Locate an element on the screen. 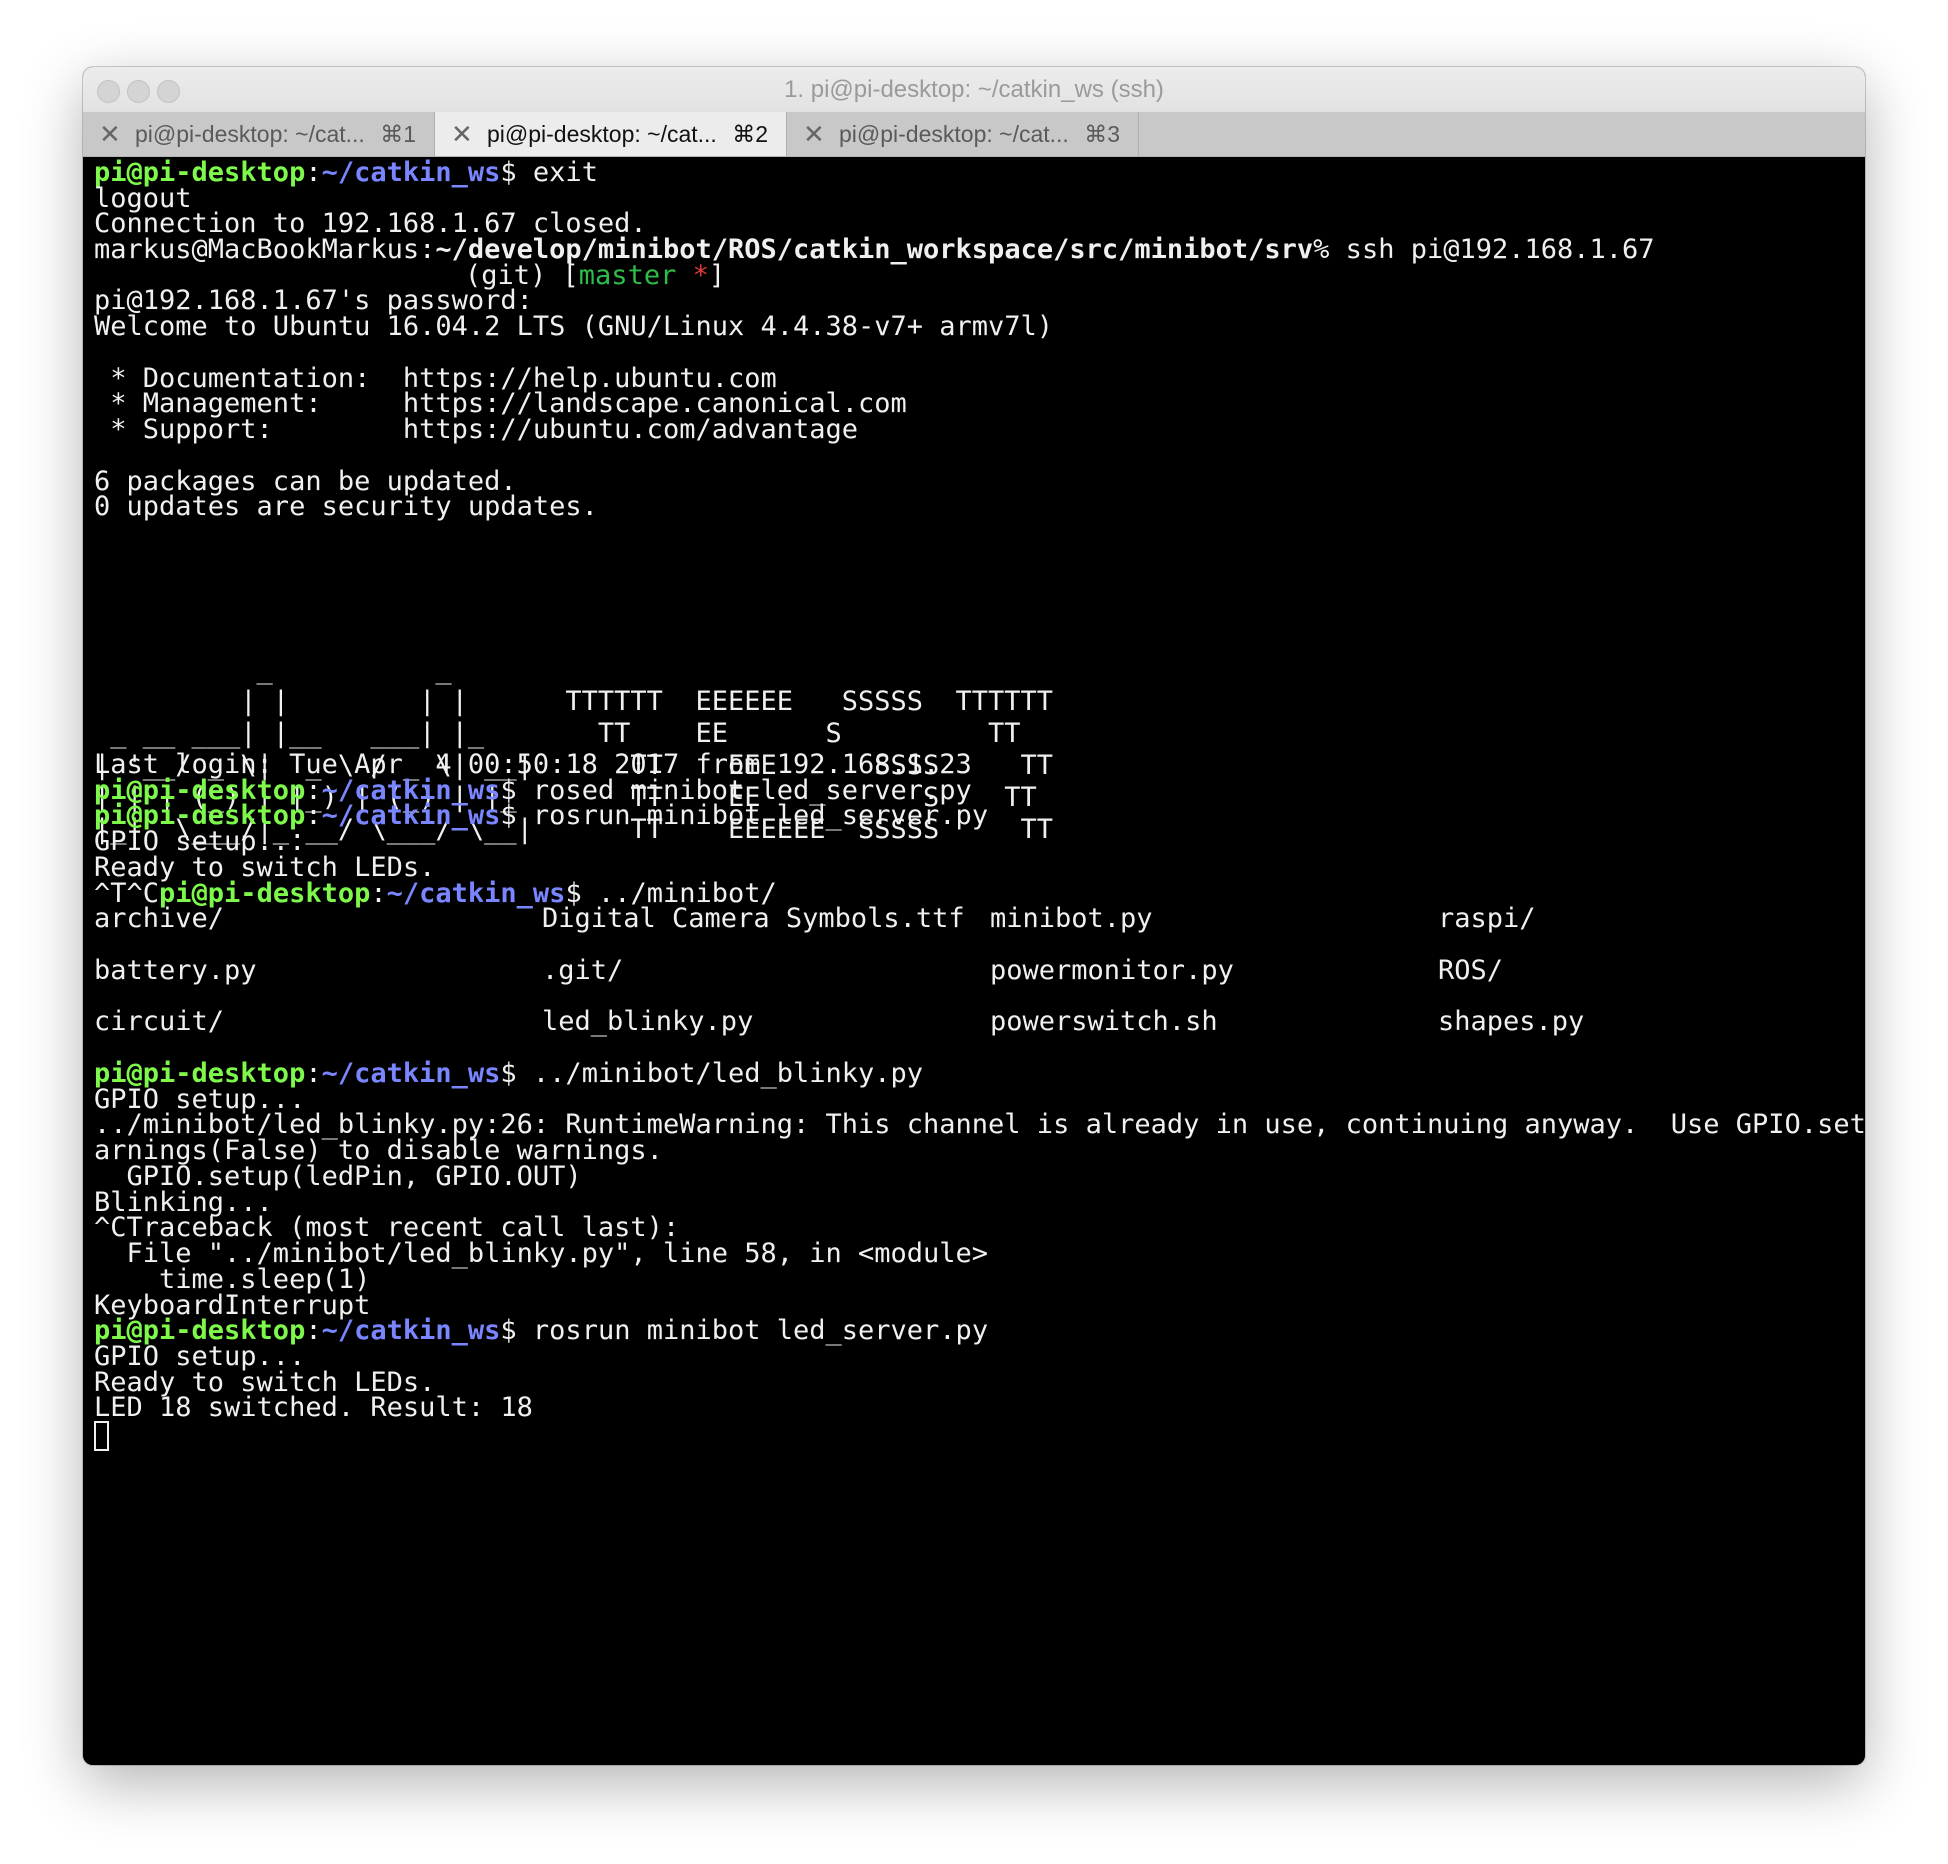  tab-2: ✕ pi@pi-desktop: ~/cat... ⌘2 is located at coordinates (611, 134).